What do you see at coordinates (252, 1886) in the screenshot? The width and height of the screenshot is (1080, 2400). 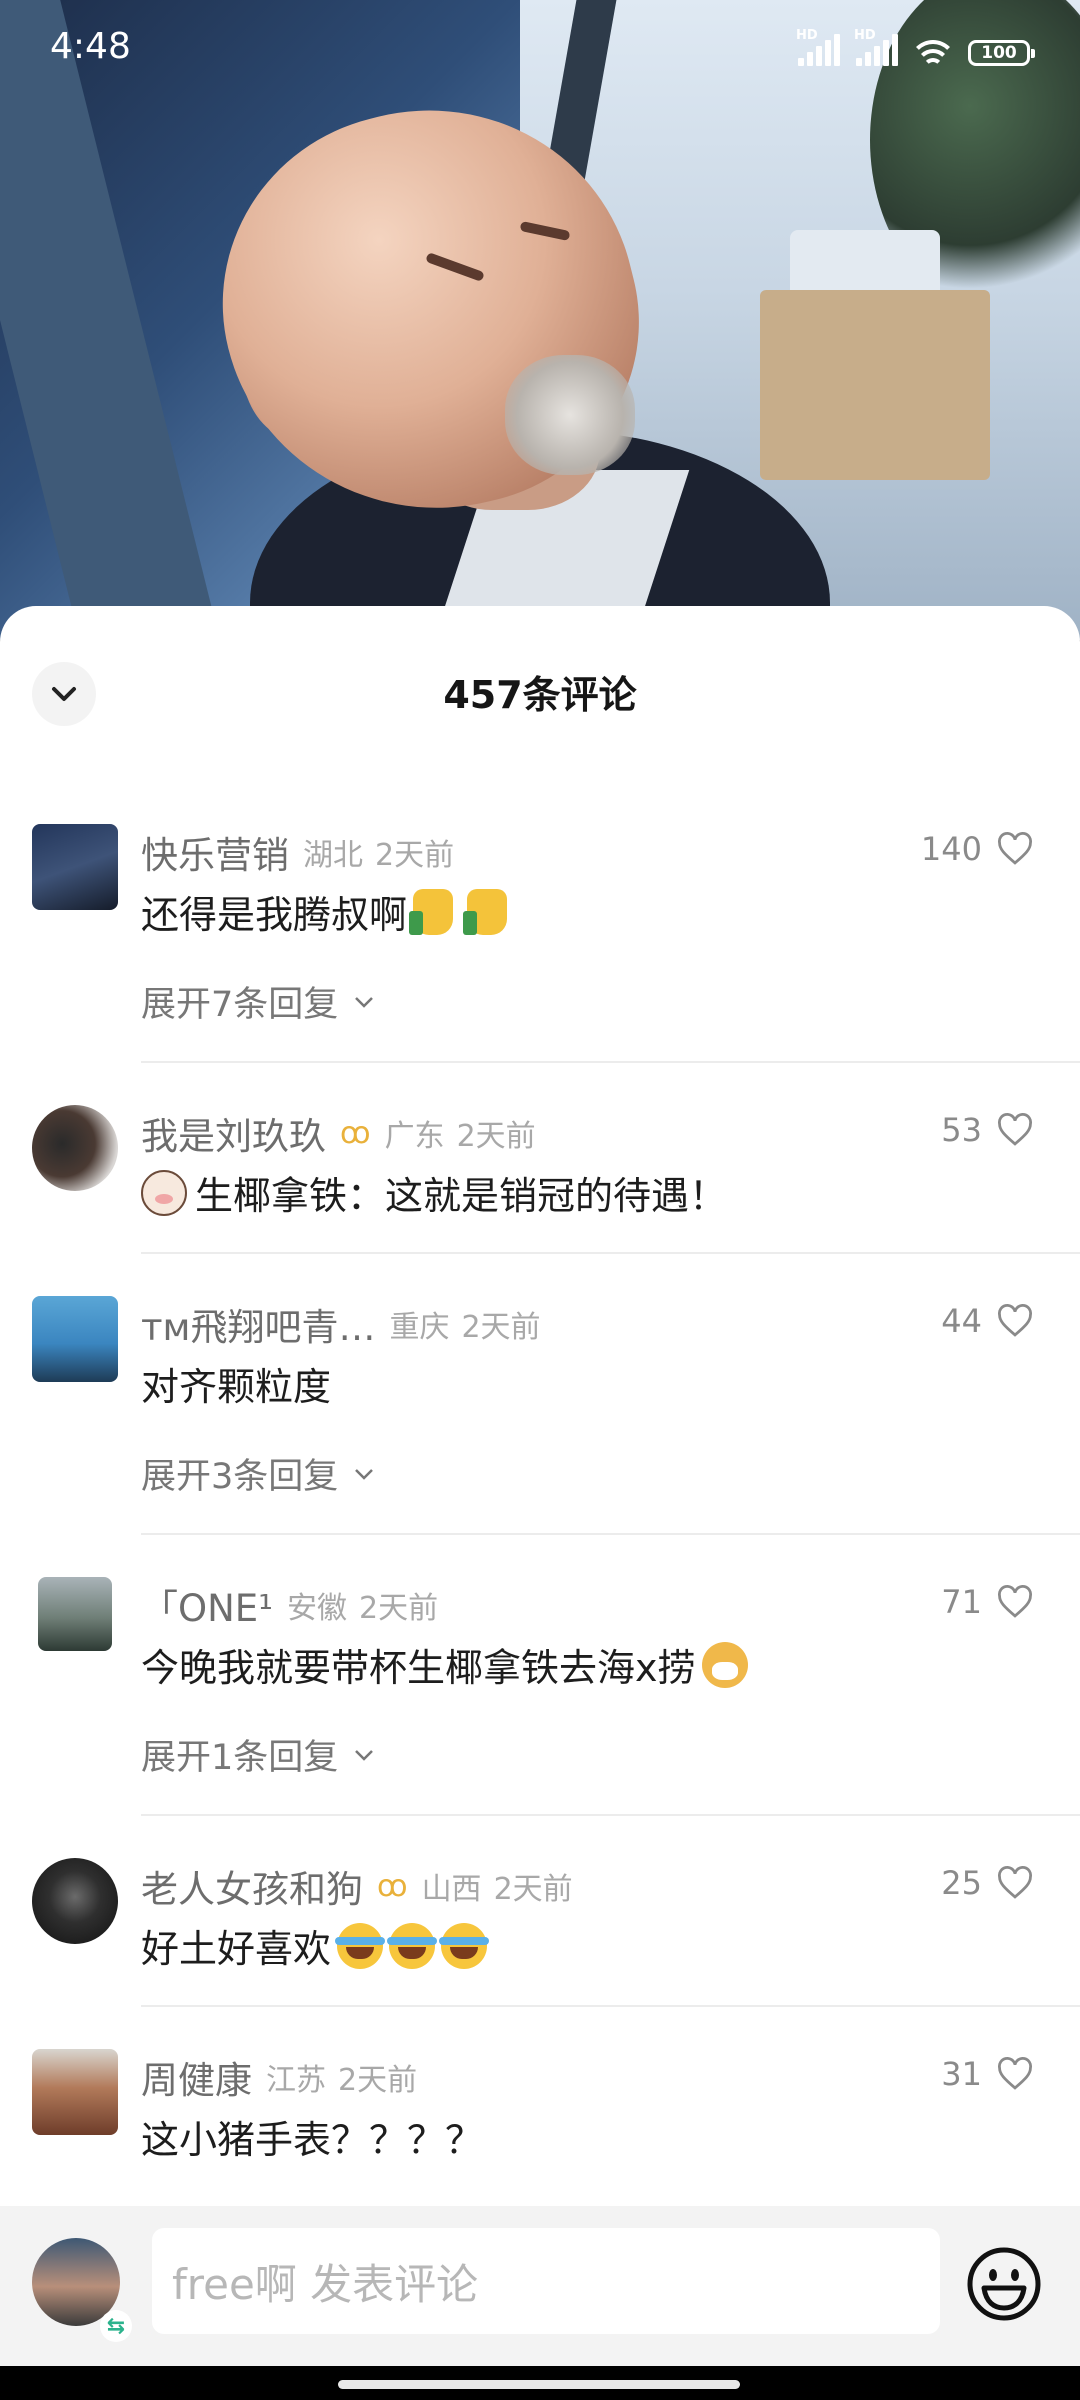 I see `comment-author: 老人女孩和狗` at bounding box center [252, 1886].